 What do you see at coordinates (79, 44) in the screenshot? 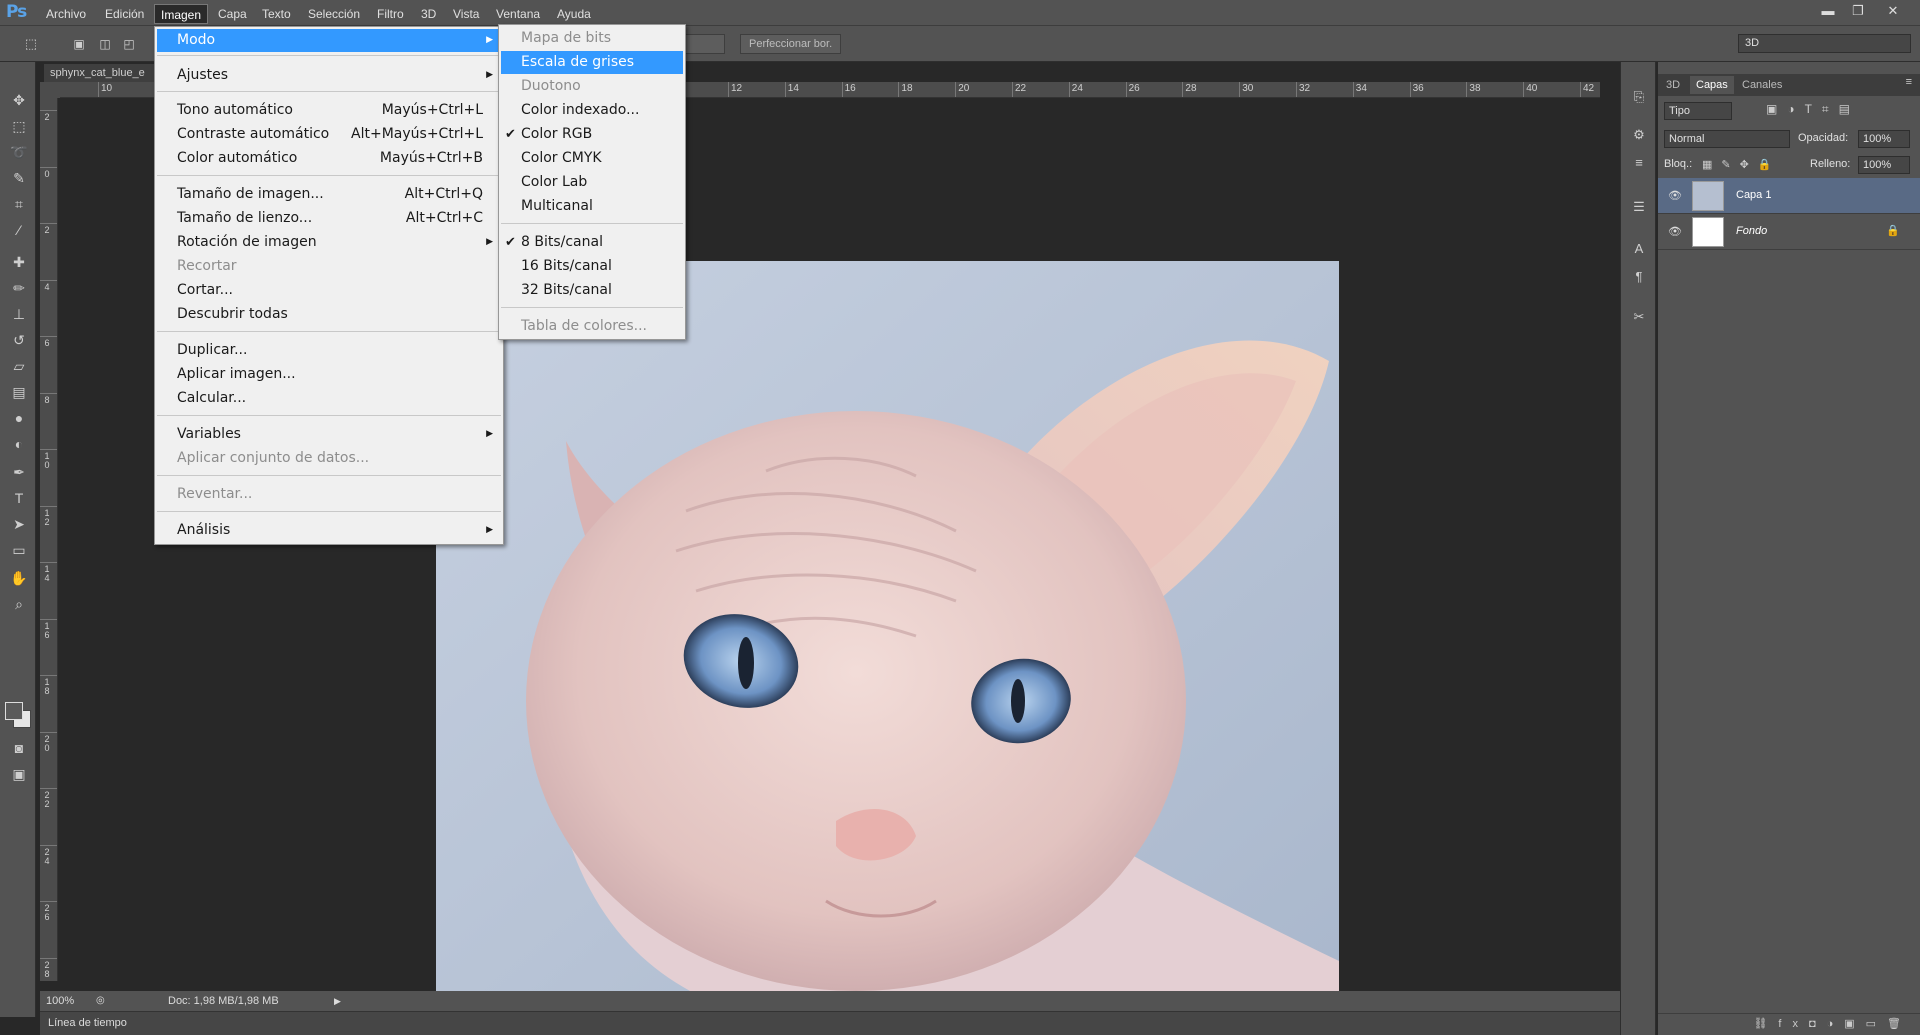
I see `new-selection-icon: ▣` at bounding box center [79, 44].